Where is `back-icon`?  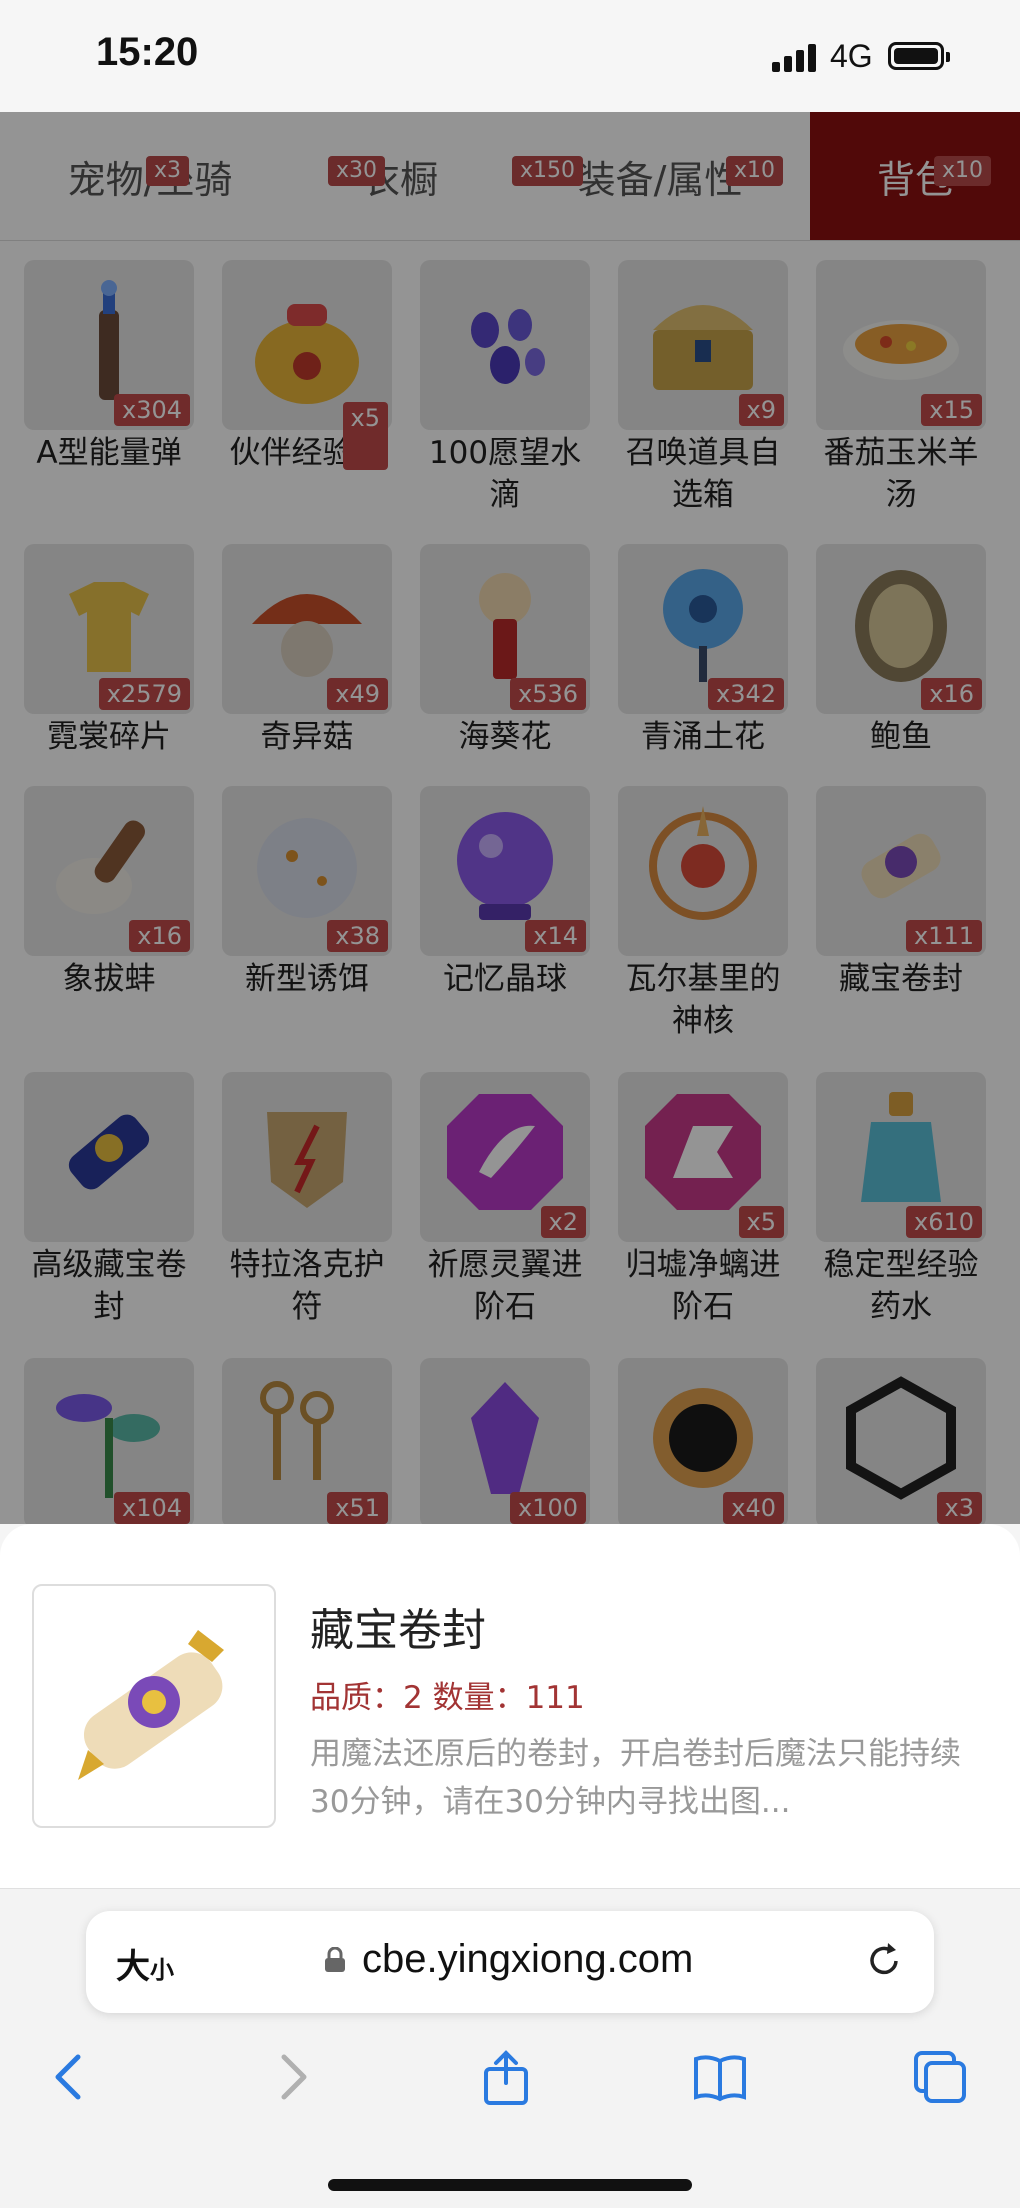
back-icon is located at coordinates (70, 2077).